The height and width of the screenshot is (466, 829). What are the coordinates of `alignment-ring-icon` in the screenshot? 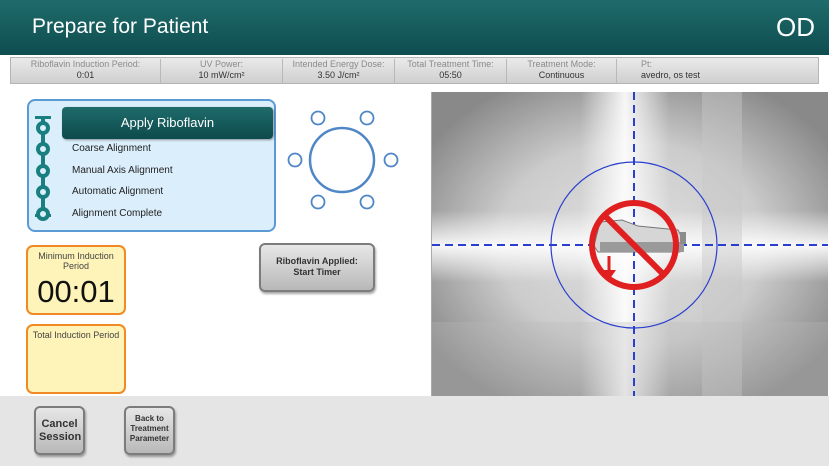 It's located at (343, 160).